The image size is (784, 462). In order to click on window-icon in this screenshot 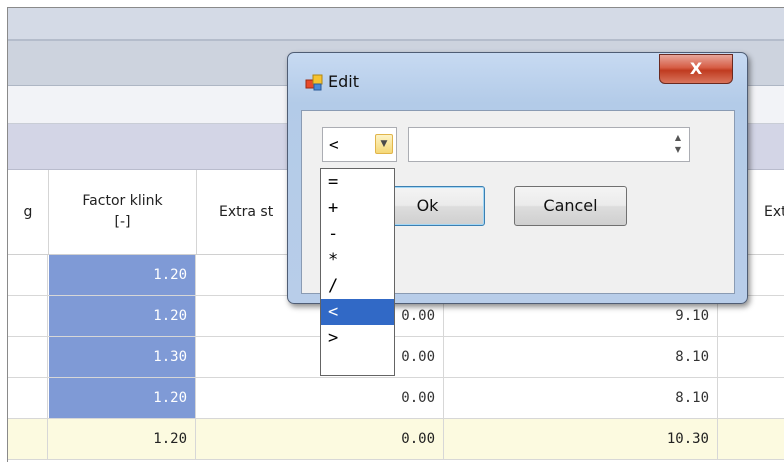, I will do `click(314, 82)`.